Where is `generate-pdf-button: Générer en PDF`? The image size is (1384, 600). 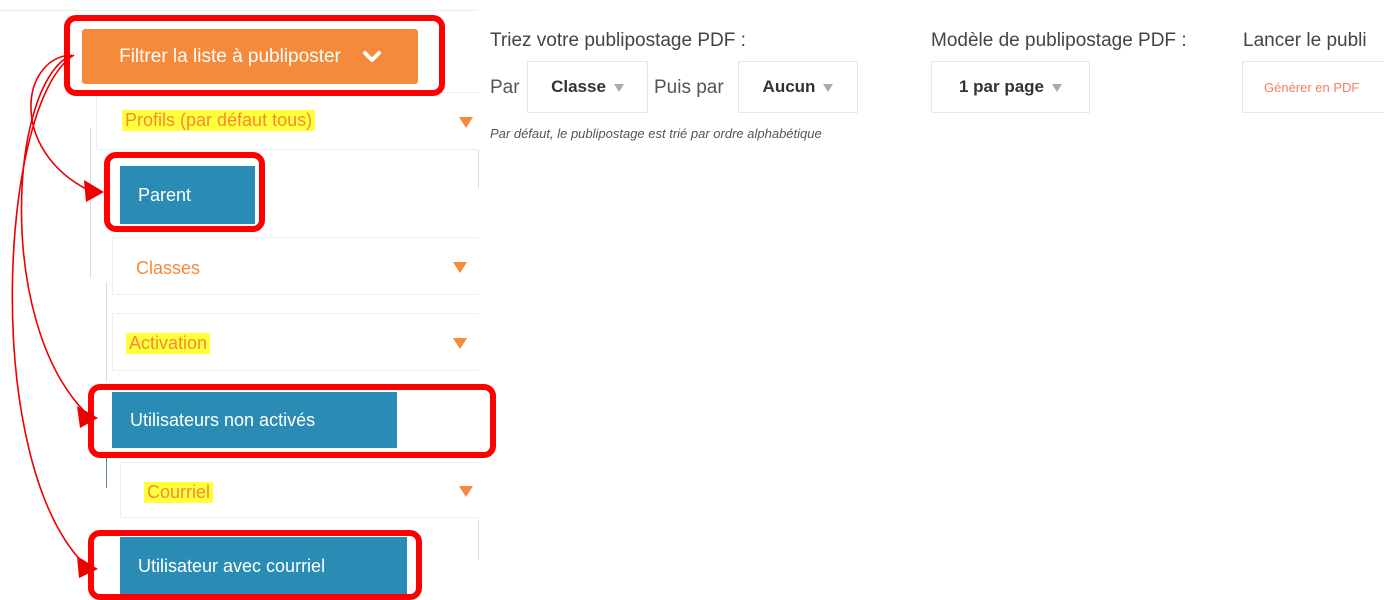
generate-pdf-button: Générer en PDF is located at coordinates (1313, 87).